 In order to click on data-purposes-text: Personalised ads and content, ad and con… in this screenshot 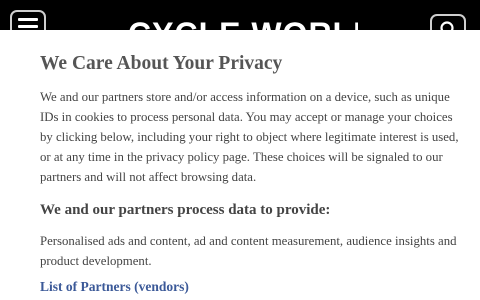, I will do `click(248, 251)`.